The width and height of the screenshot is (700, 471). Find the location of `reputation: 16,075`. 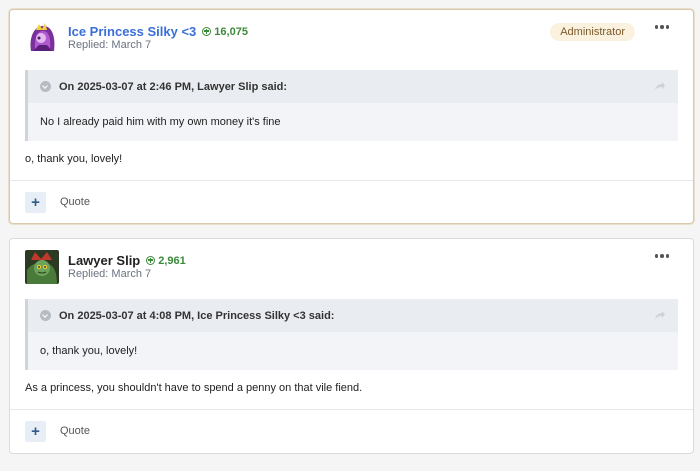

reputation: 16,075 is located at coordinates (225, 32).